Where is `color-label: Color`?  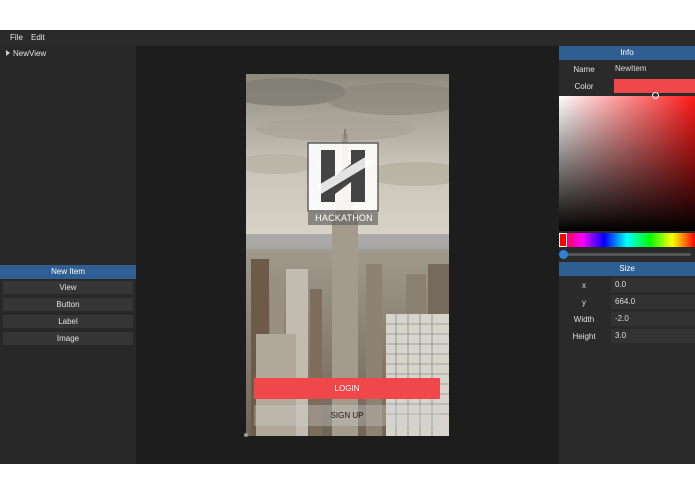 color-label: Color is located at coordinates (584, 86).